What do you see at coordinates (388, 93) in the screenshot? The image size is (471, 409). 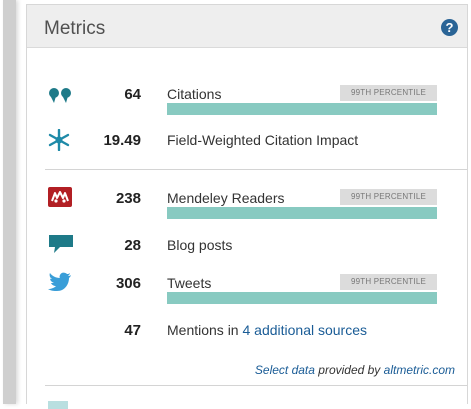 I see `citations-percentile-badge: 99TH PERCENTILE` at bounding box center [388, 93].